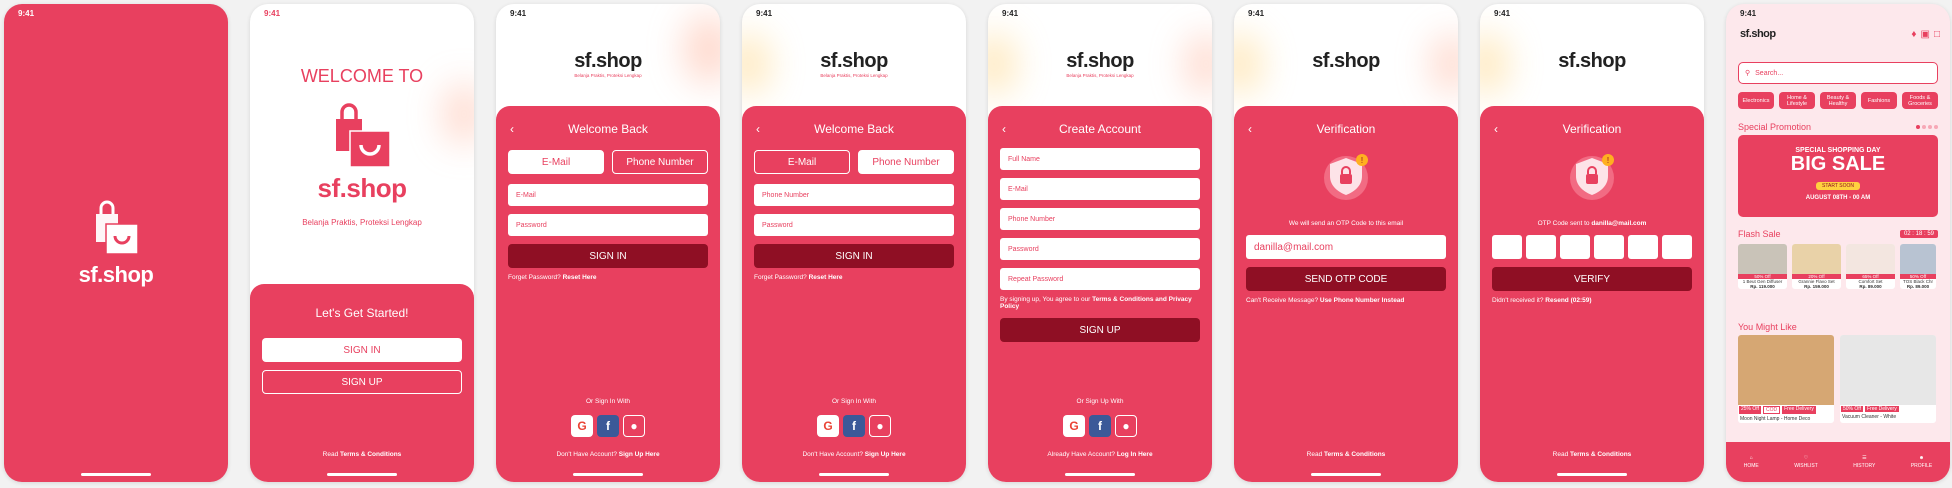 The image size is (1952, 488). I want to click on agree-label: By signing up, You agree to our, so click(1045, 299).